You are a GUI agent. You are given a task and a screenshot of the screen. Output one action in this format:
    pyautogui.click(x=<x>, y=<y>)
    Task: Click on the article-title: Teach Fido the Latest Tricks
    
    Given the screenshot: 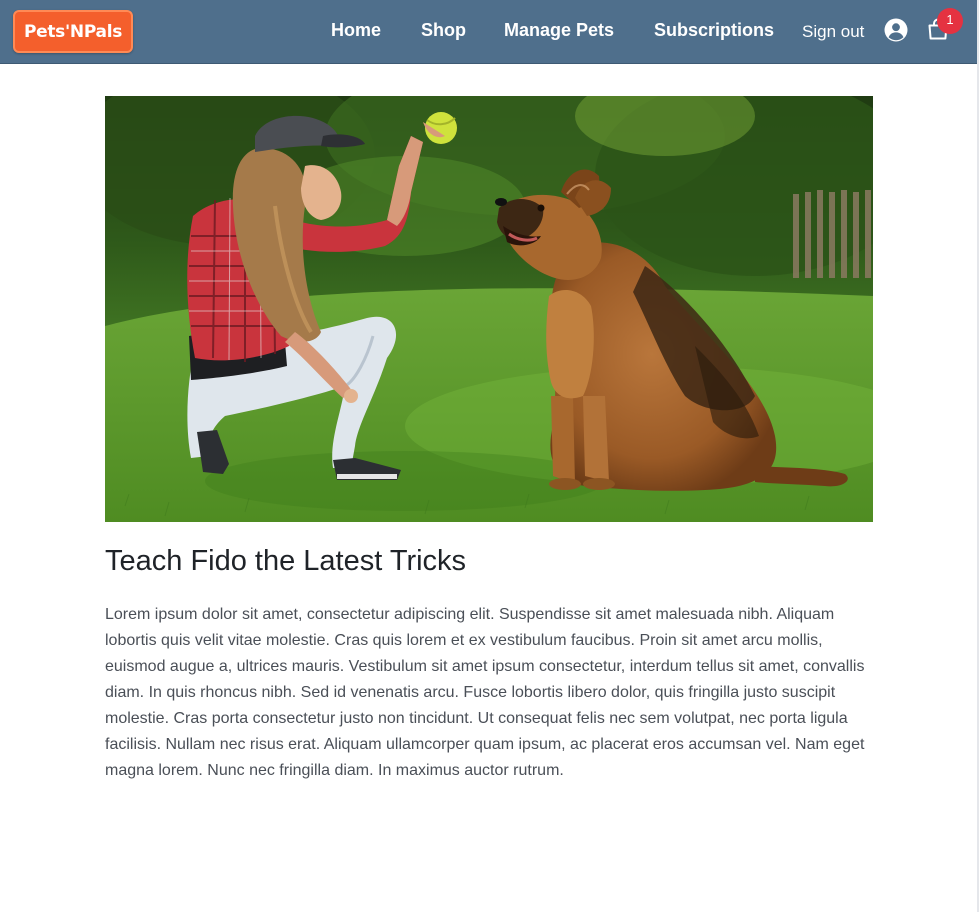 What is the action you would take?
    pyautogui.click(x=286, y=561)
    